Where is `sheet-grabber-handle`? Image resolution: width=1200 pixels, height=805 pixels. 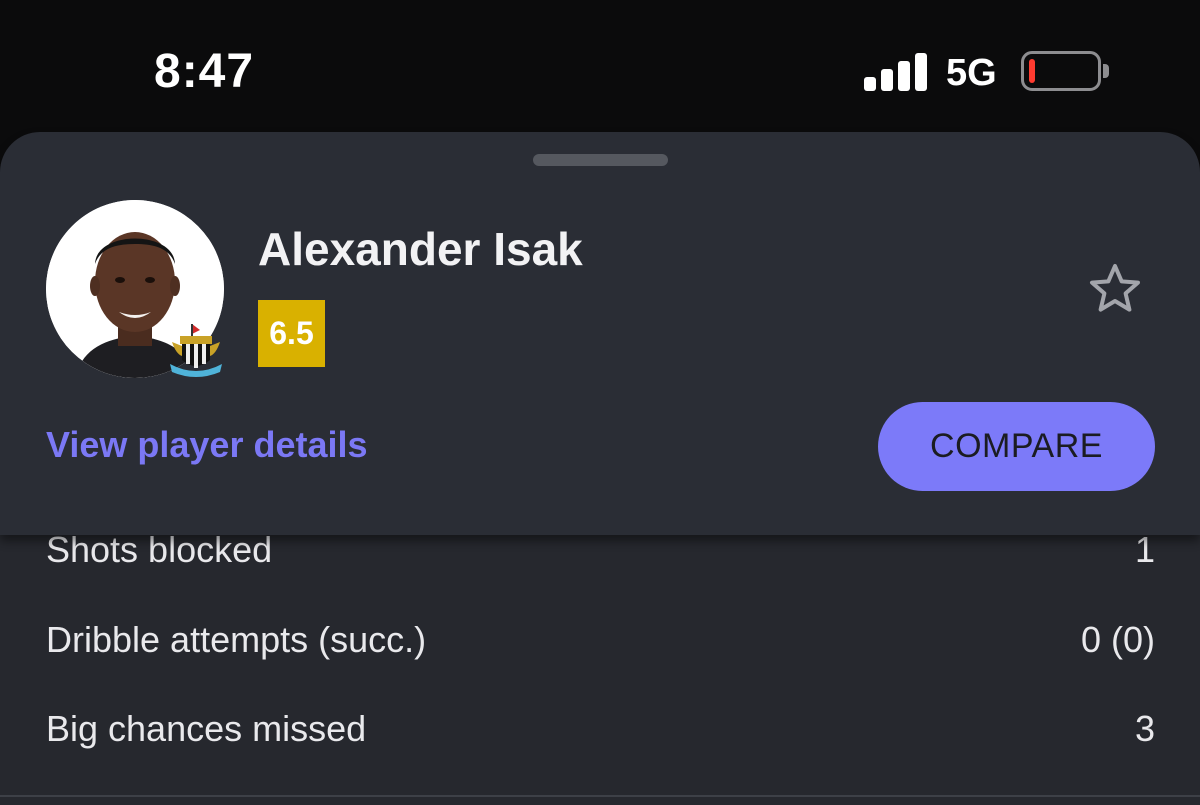
sheet-grabber-handle is located at coordinates (600, 160).